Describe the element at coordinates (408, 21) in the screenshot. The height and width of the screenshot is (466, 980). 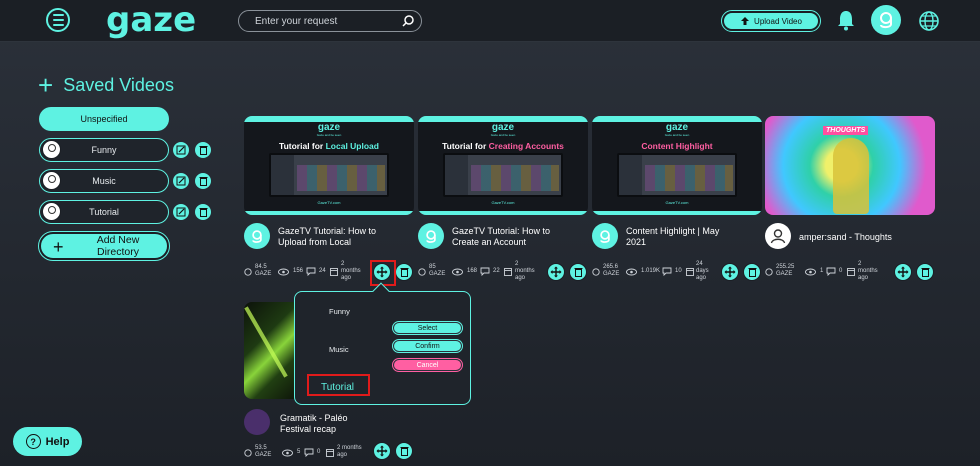
I see `search-icon` at that location.